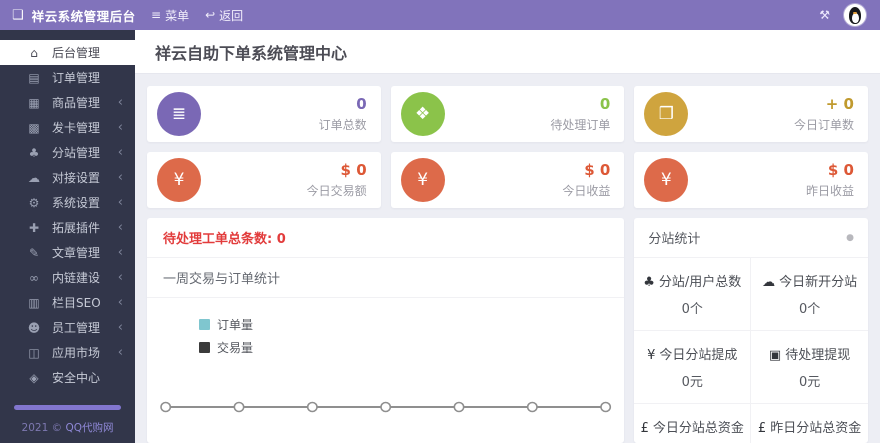 The width and height of the screenshot is (880, 443). What do you see at coordinates (34, 302) in the screenshot?
I see `seo-list-icon: ▥` at bounding box center [34, 302].